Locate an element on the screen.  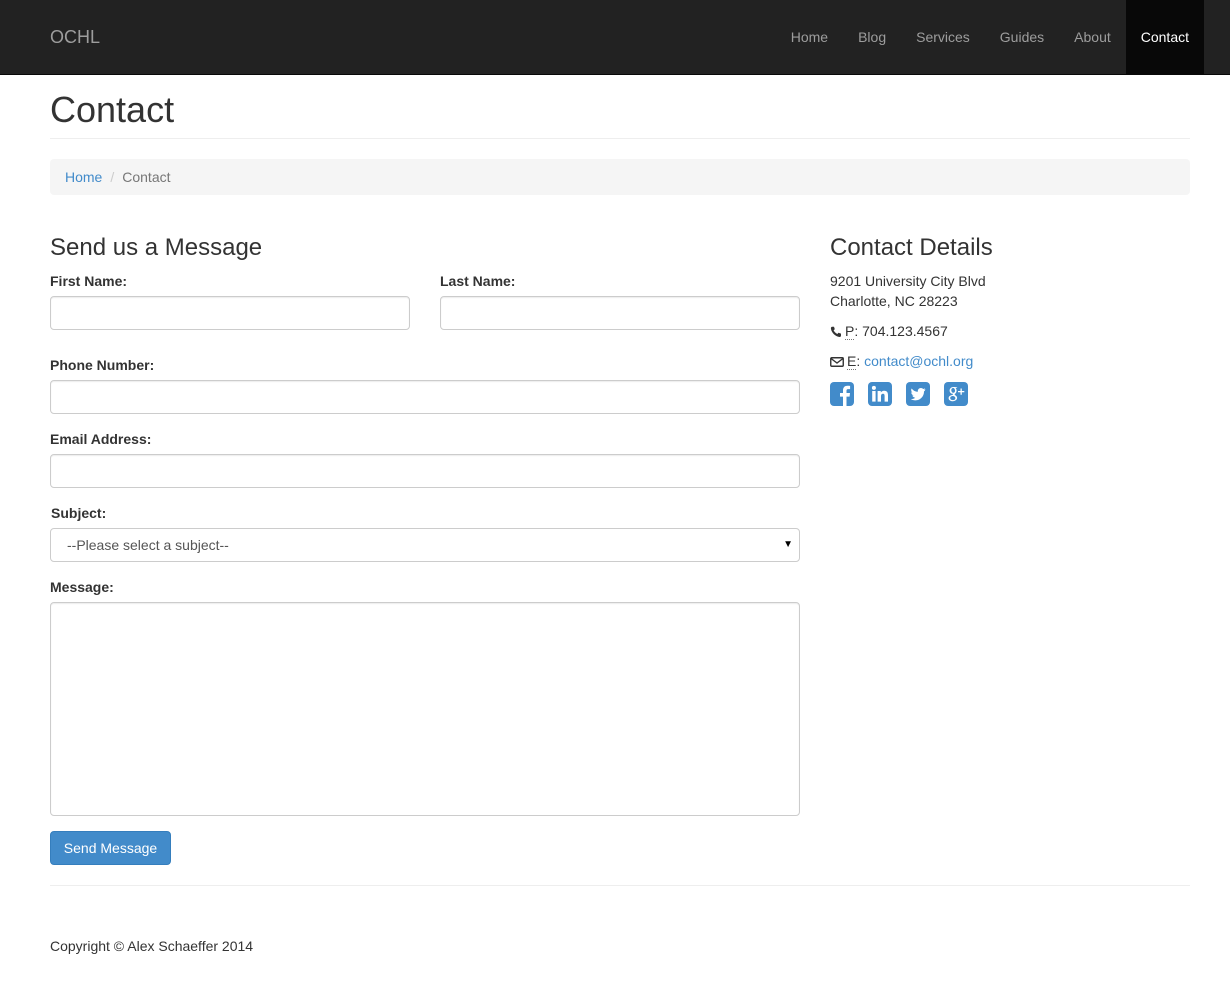
nav-services: Services is located at coordinates (943, 37).